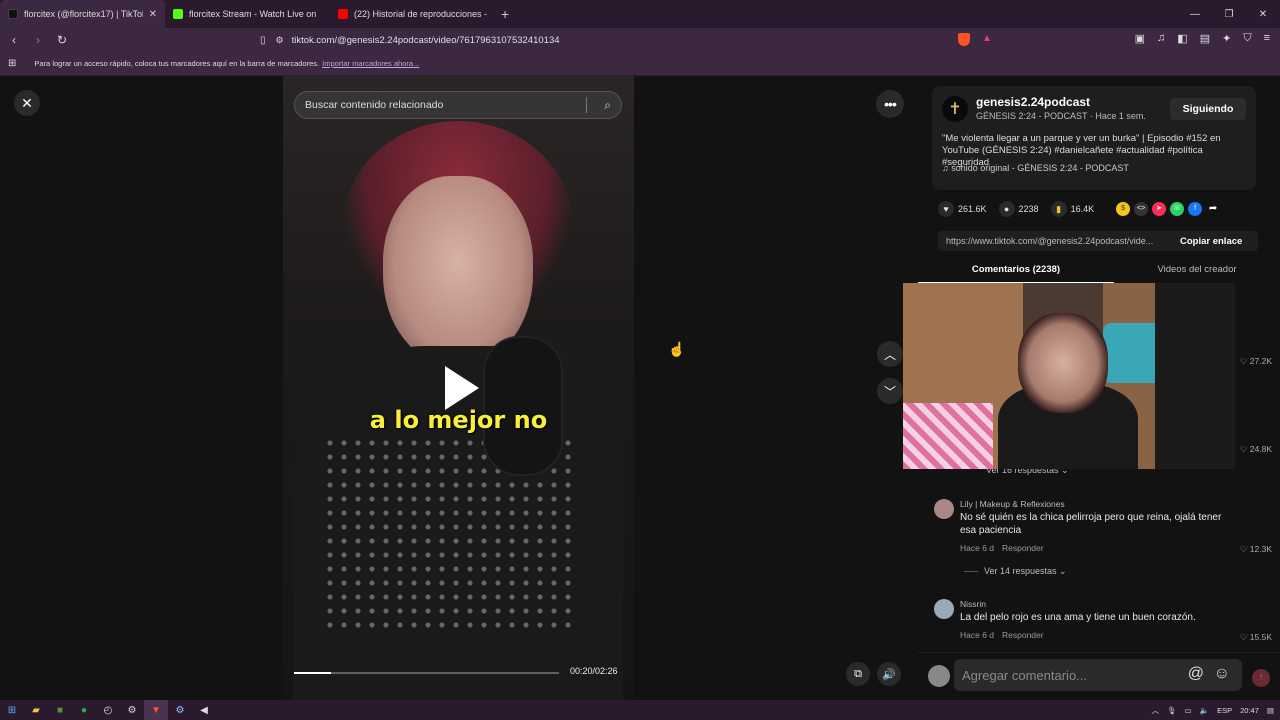  I want to click on search-icon: ⌕, so click(607, 105).